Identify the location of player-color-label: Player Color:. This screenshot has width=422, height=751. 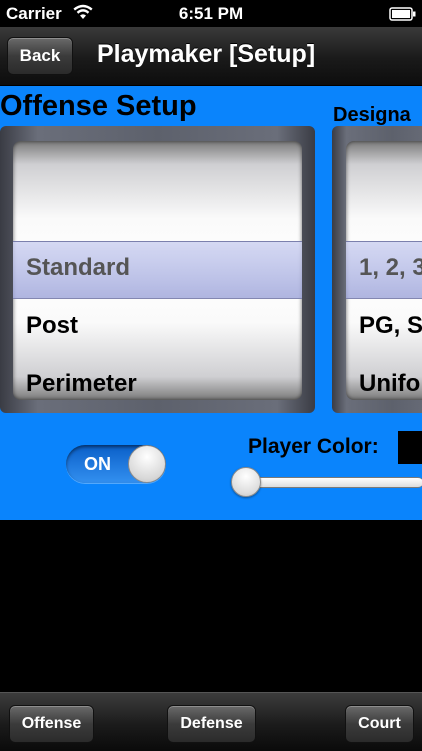
(313, 446).